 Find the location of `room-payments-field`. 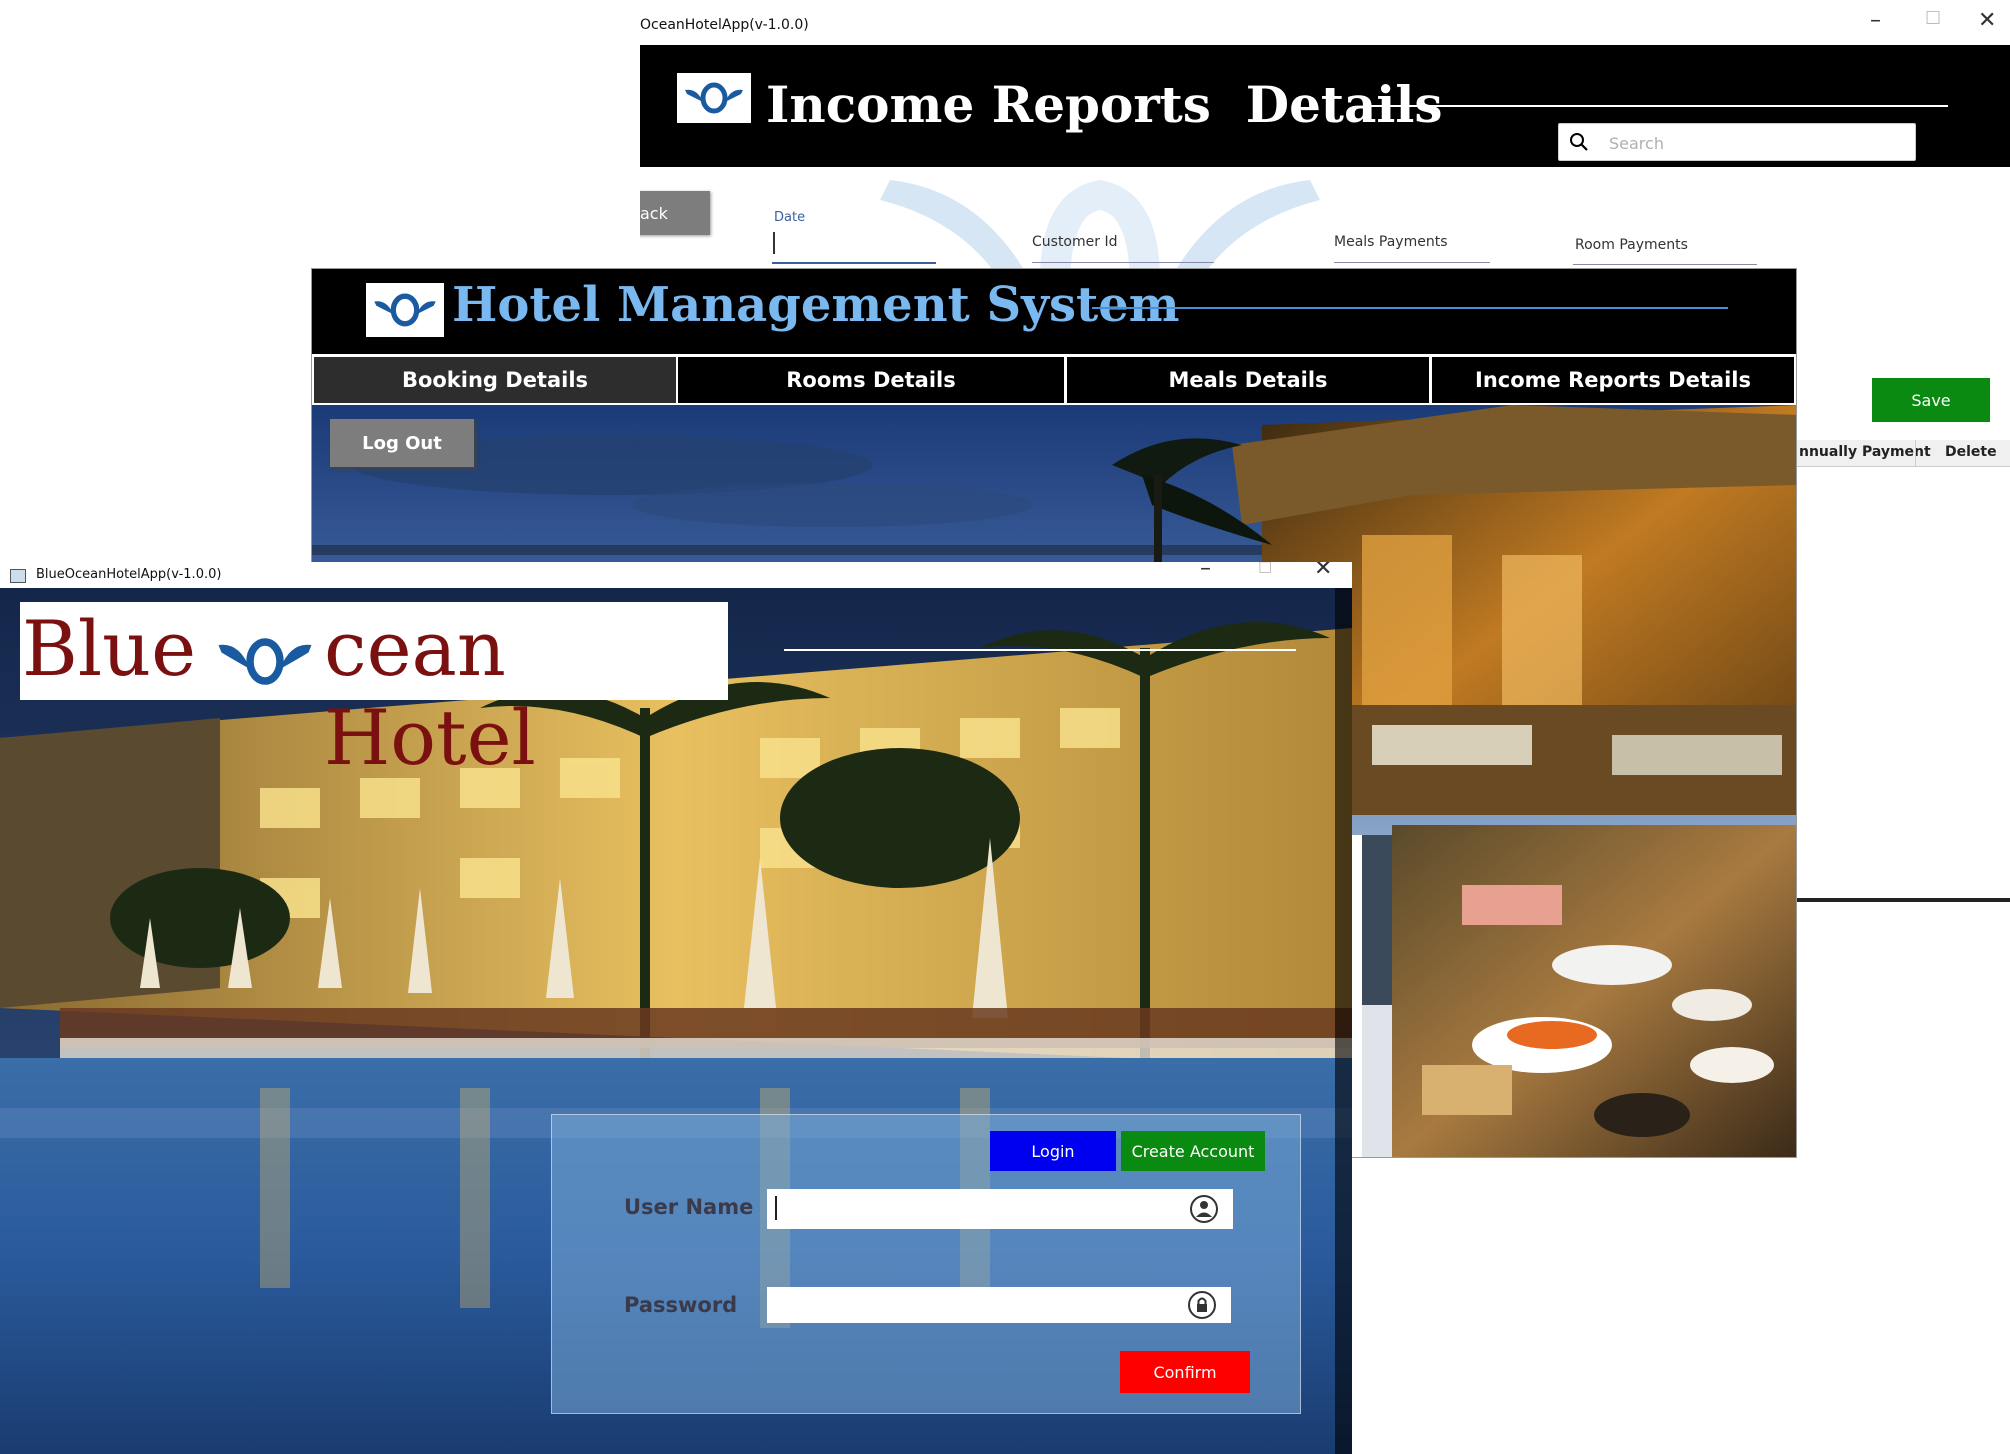

room-payments-field is located at coordinates (1665, 264).